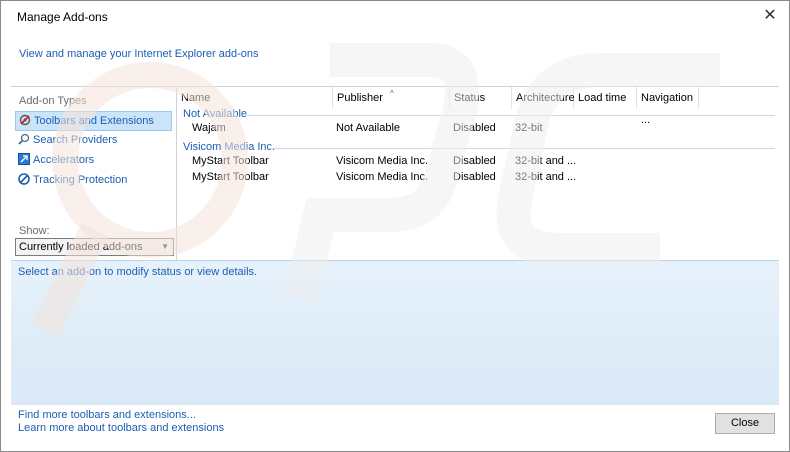 The image size is (790, 452). I want to click on show-dropdown: Currently loaded add-ons ▼, so click(94, 247).